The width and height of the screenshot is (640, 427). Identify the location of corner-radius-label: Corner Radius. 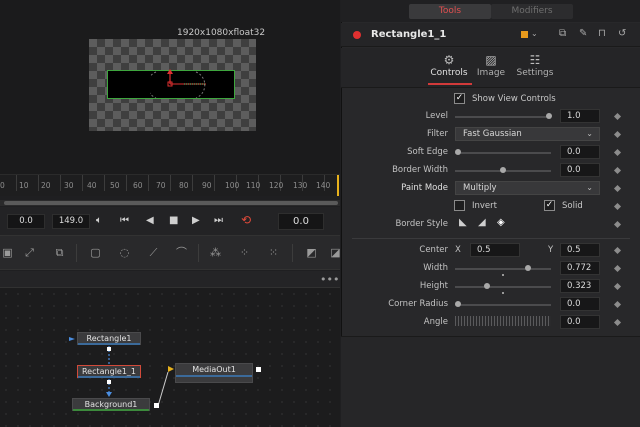
(418, 304).